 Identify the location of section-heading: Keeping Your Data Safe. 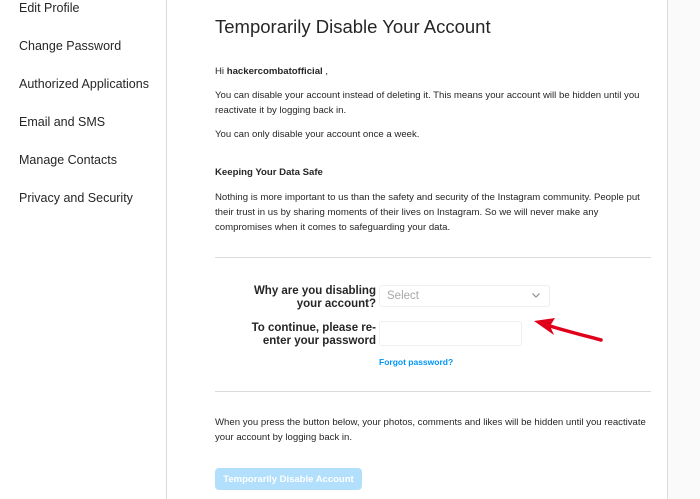
(269, 172).